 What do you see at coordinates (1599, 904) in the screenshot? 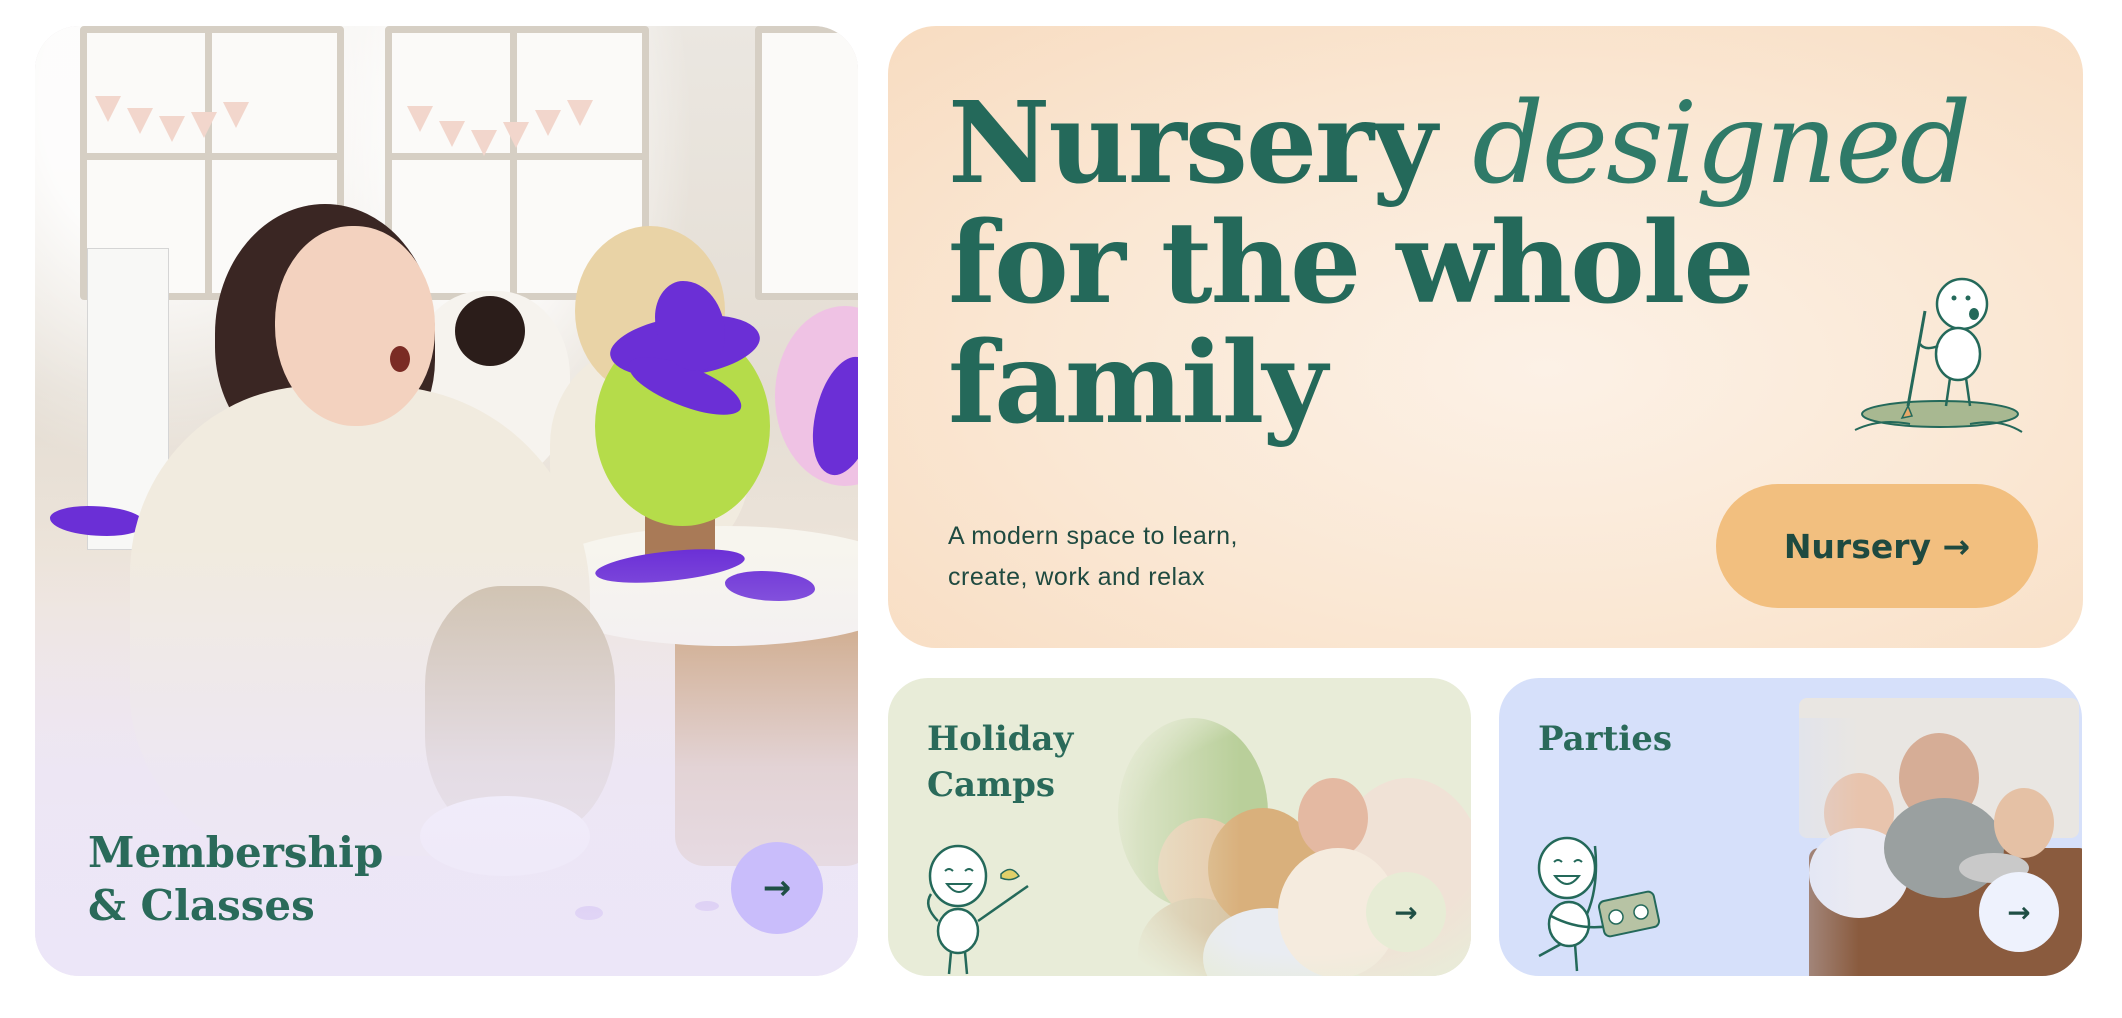
I see `dancing-figure-illustration` at bounding box center [1599, 904].